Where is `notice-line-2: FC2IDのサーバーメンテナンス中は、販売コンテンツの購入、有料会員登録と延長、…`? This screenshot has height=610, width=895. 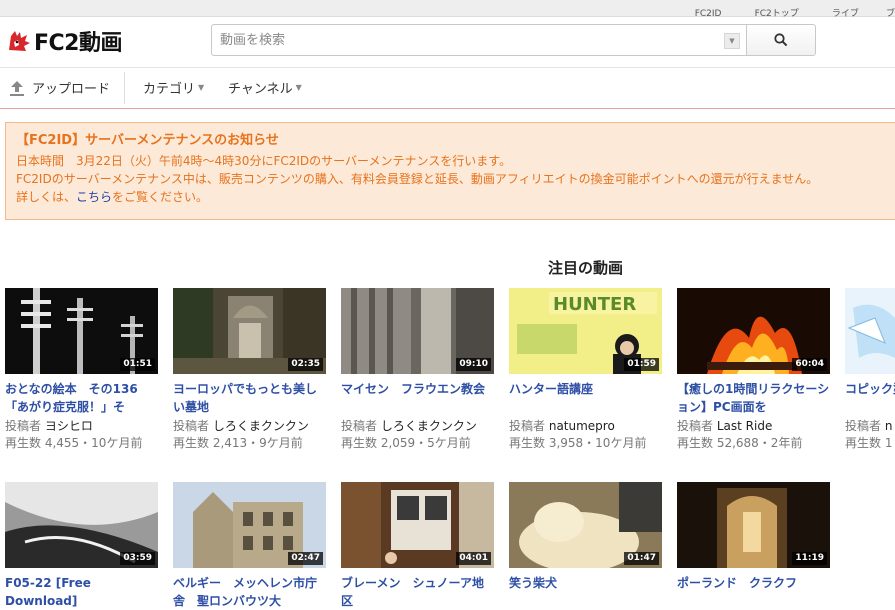 notice-line-2: FC2IDのサーバーメンテナンス中は、販売コンテンツの購入、有料会員登録と延長、… is located at coordinates (417, 179).